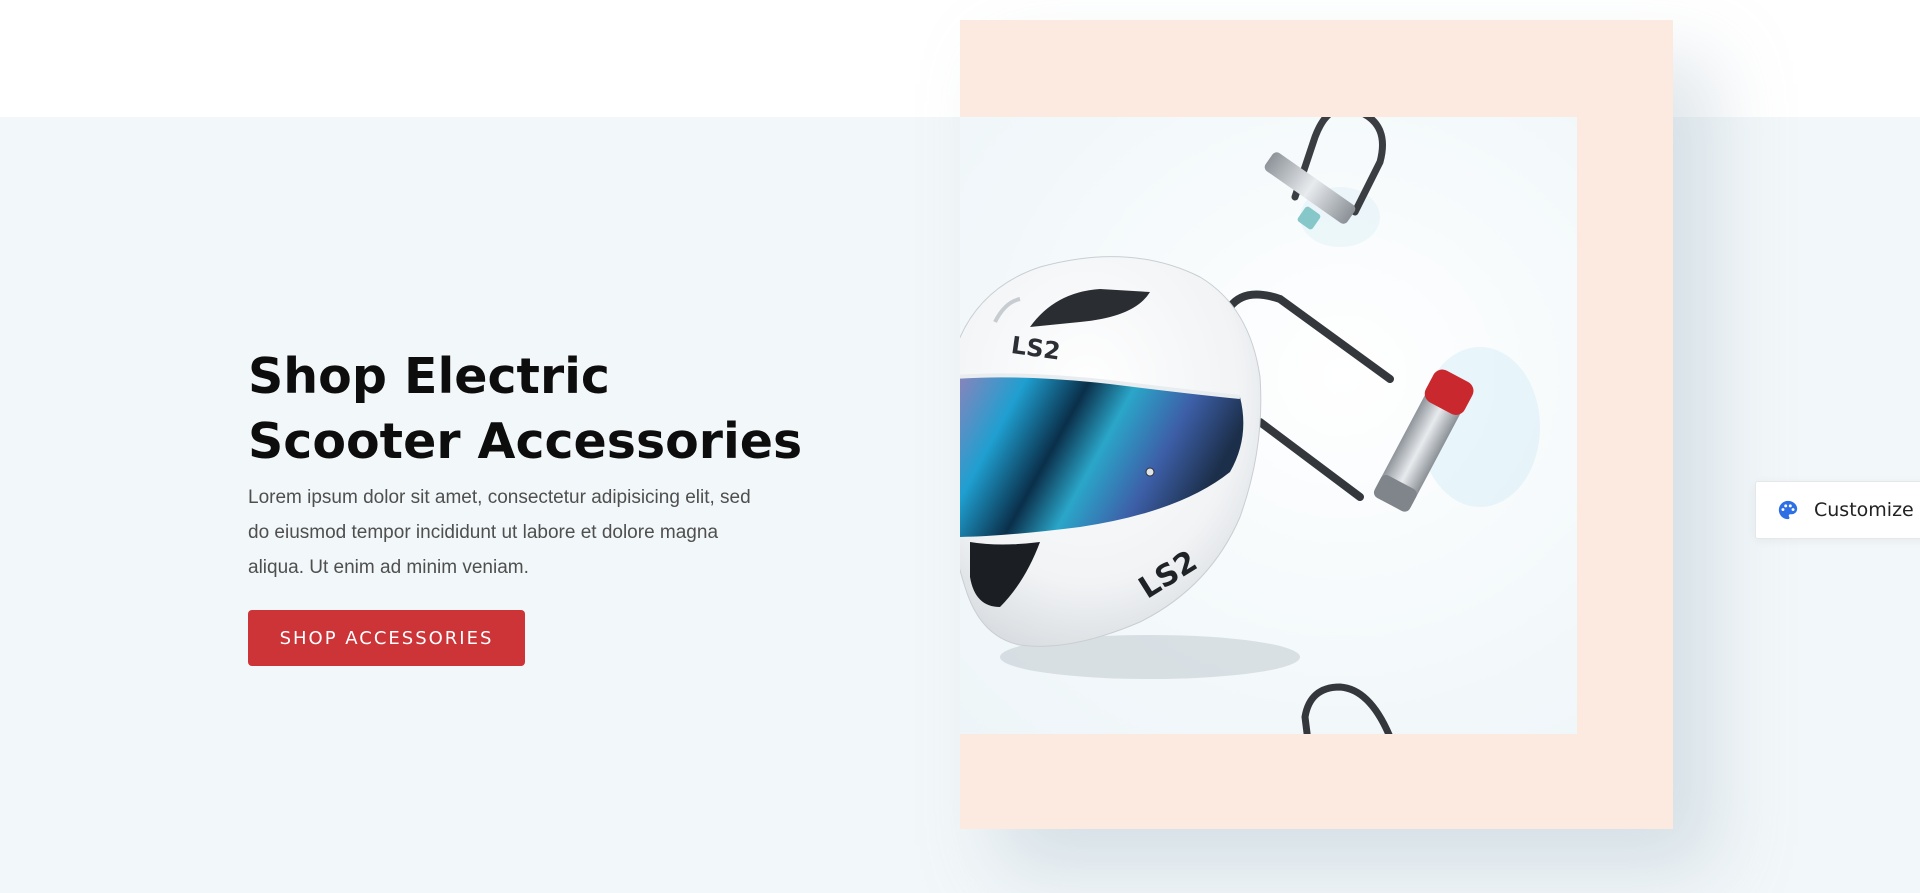 This screenshot has width=1920, height=893. Describe the element at coordinates (1864, 510) in the screenshot. I see `customize-label: Customize` at that location.